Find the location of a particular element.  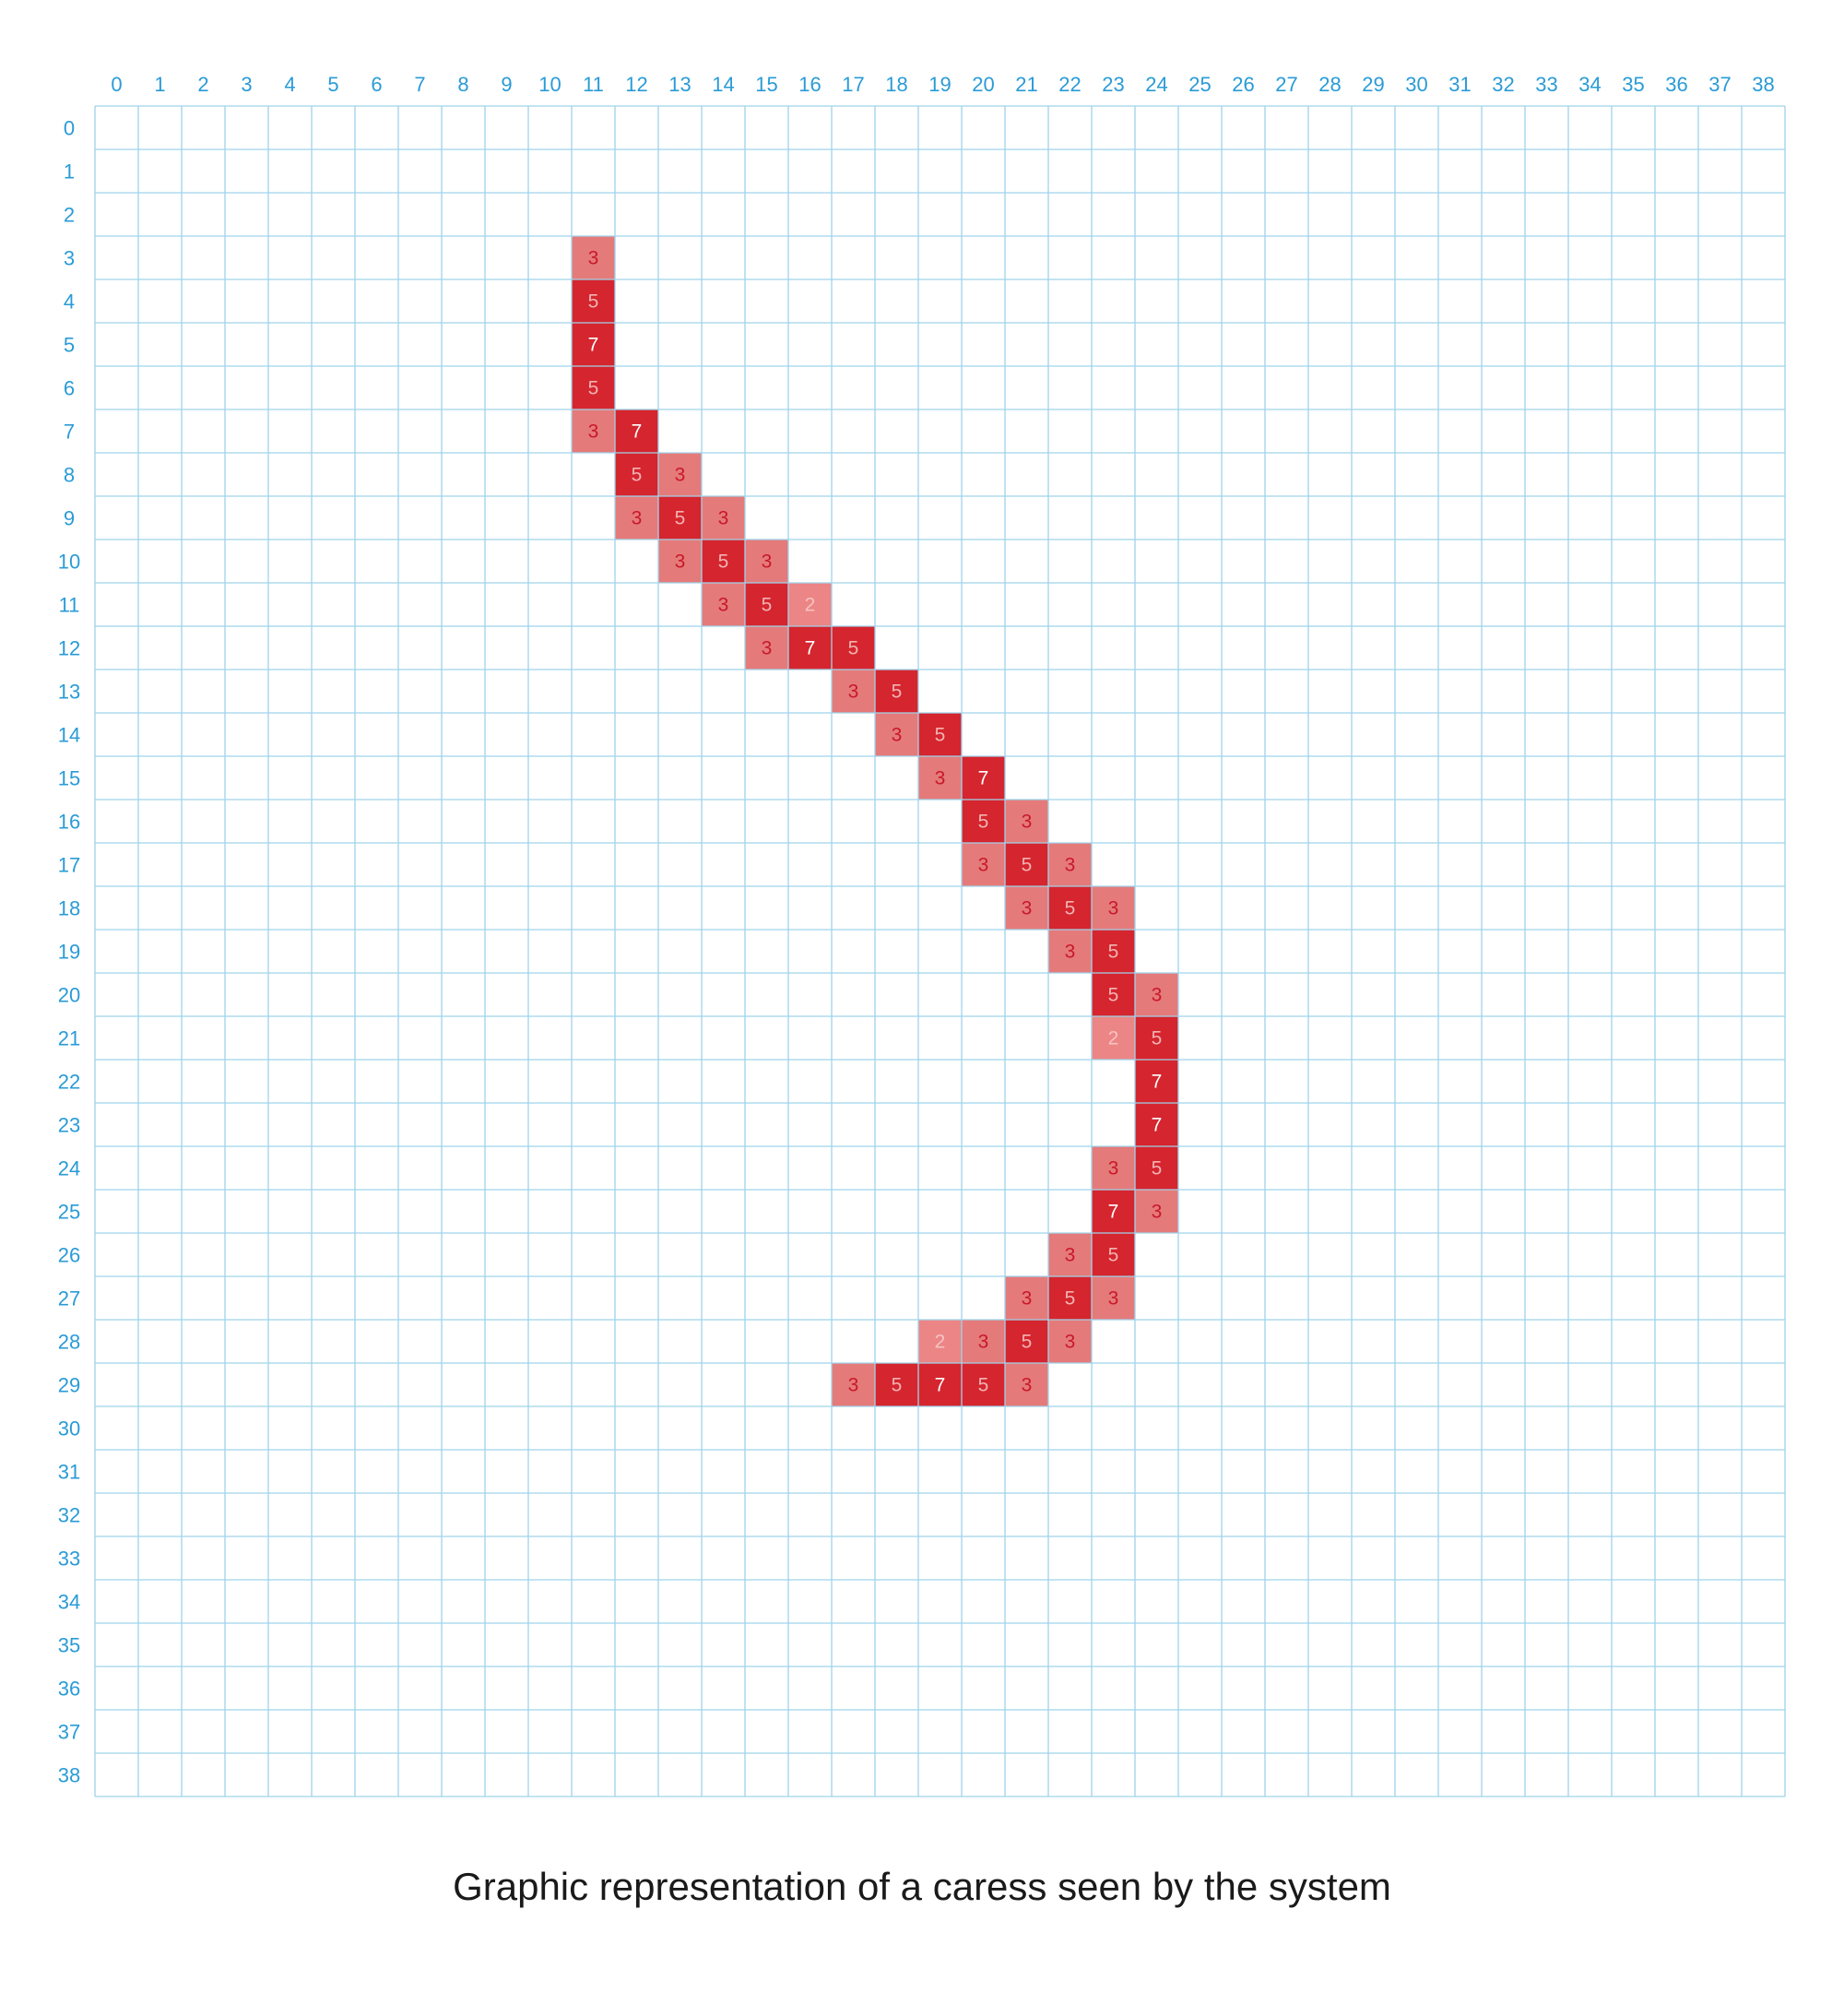

column-label: 16 is located at coordinates (810, 84).